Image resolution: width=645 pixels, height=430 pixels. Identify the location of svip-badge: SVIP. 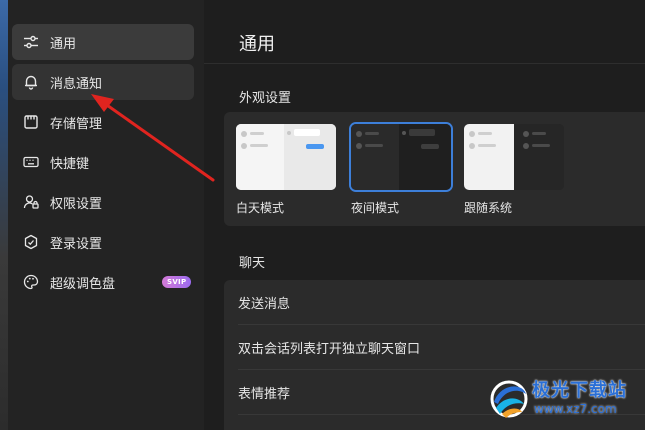
(177, 282).